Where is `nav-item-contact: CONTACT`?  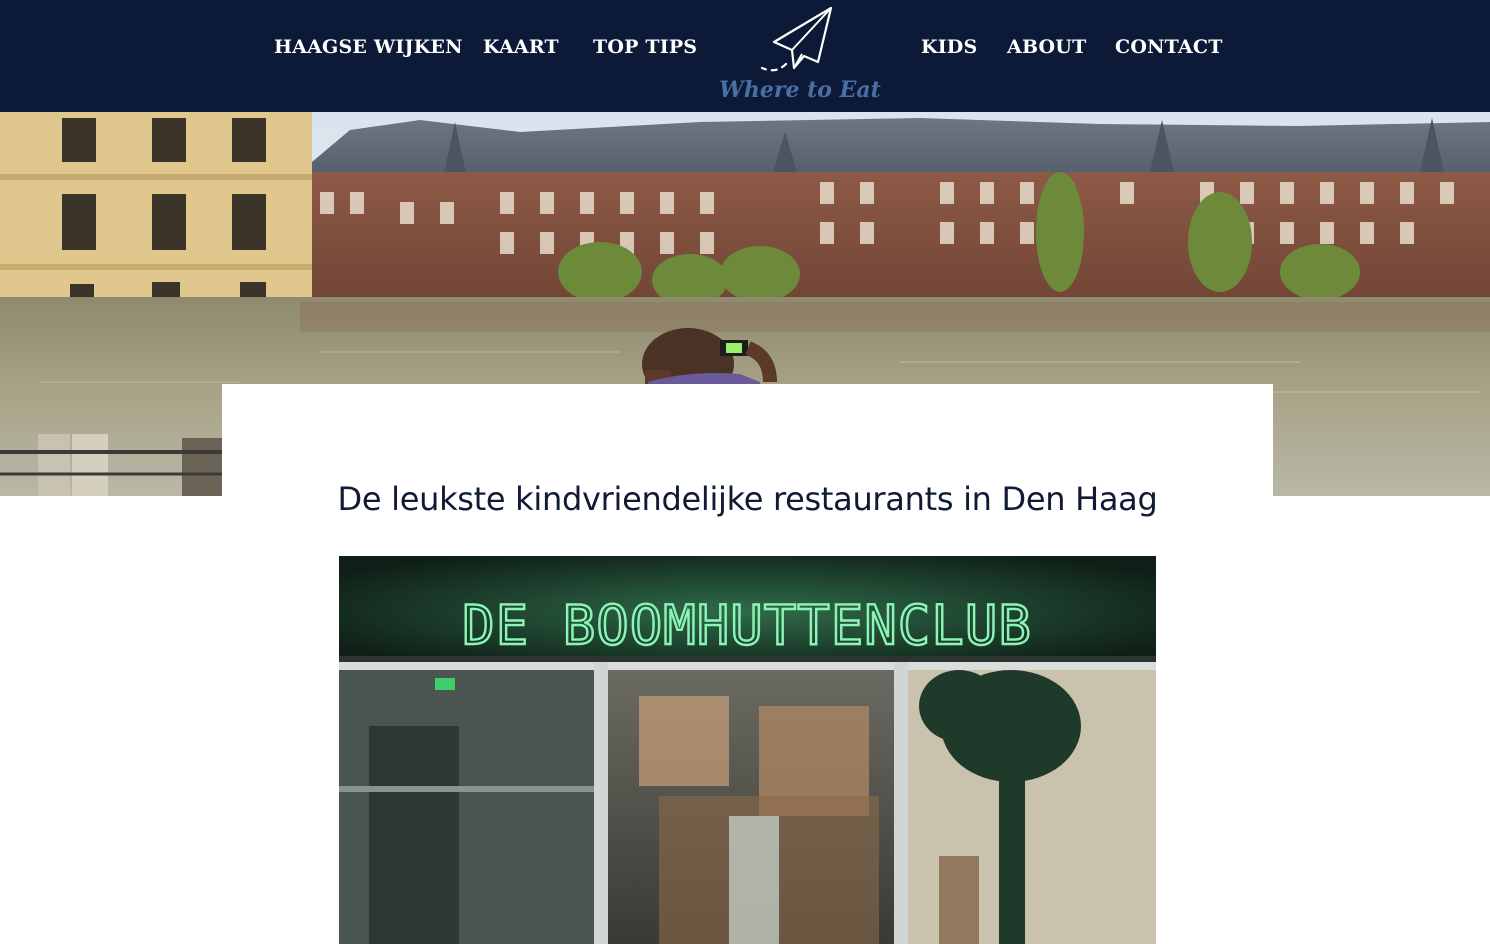
nav-item-contact: CONTACT is located at coordinates (1169, 47).